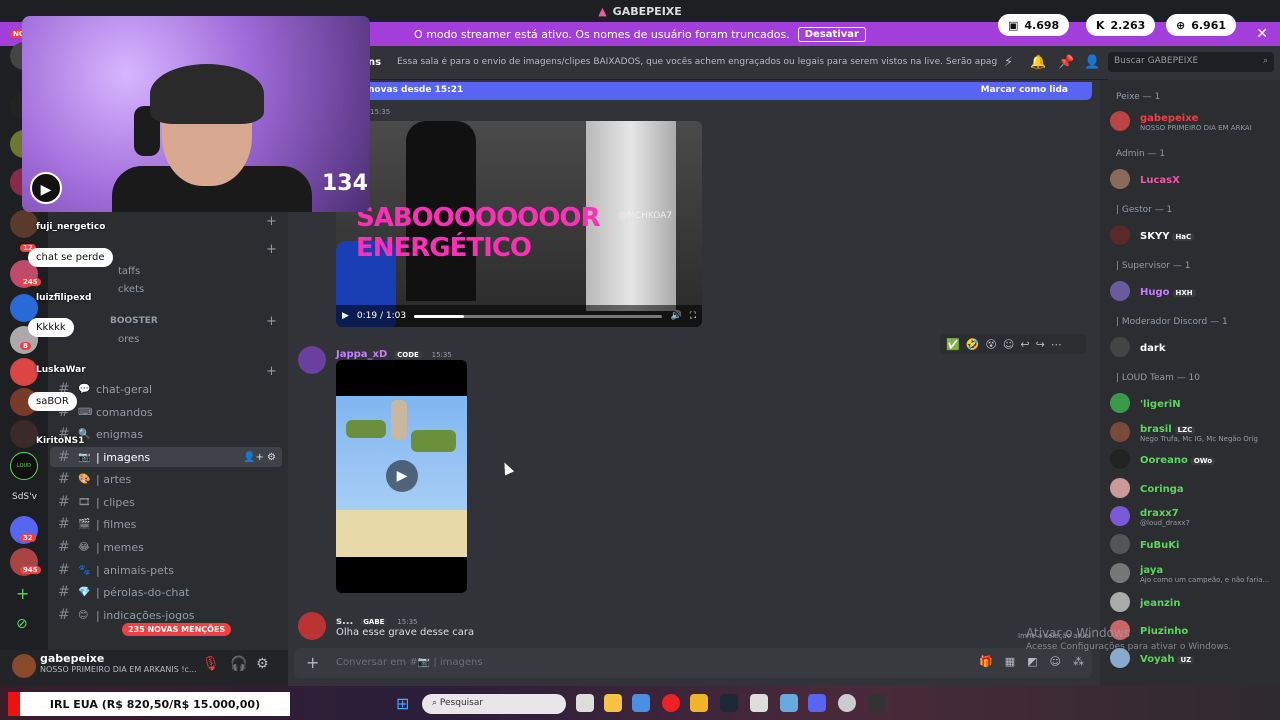  What do you see at coordinates (1008, 344) in the screenshot?
I see `add-reaction-icon: ☺` at bounding box center [1008, 344].